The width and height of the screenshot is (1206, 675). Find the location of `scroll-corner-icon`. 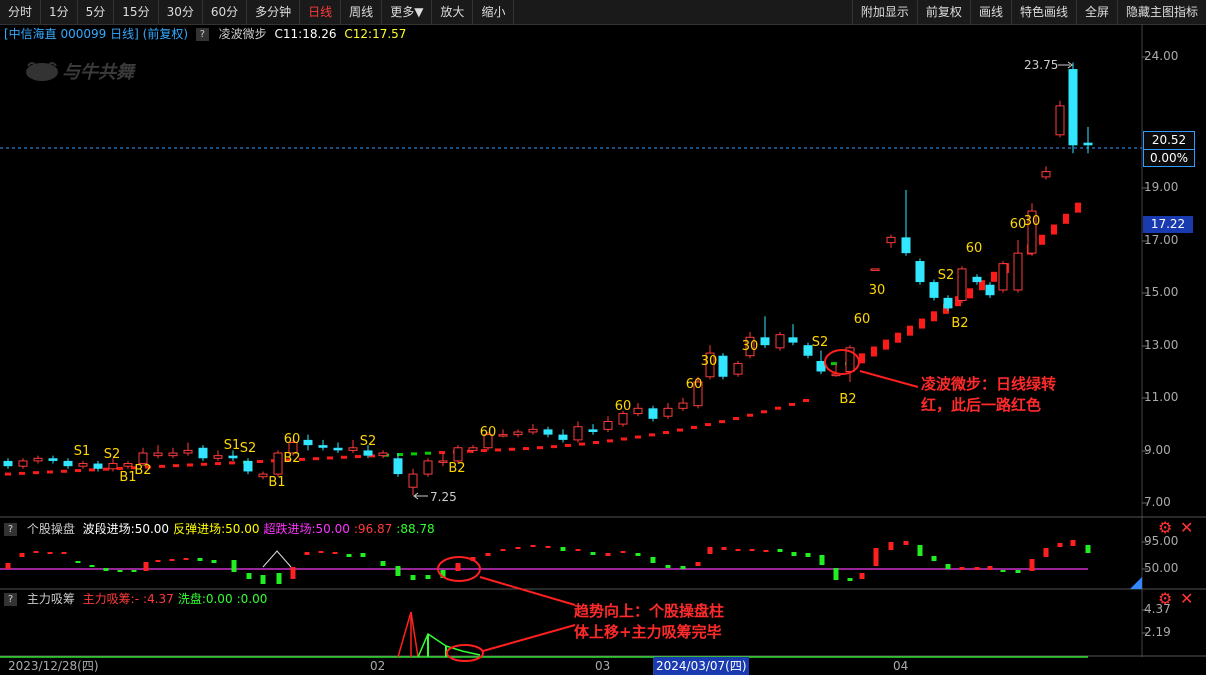

scroll-corner-icon is located at coordinates (1136, 583).